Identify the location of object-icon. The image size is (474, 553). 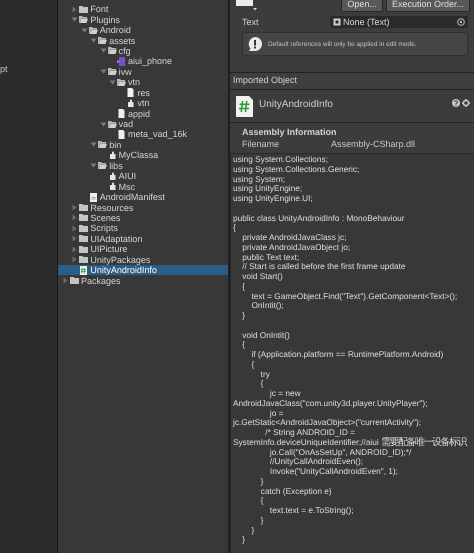
(337, 22).